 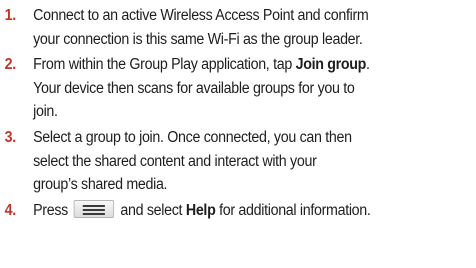 I want to click on menu-key-icon, so click(x=93, y=208).